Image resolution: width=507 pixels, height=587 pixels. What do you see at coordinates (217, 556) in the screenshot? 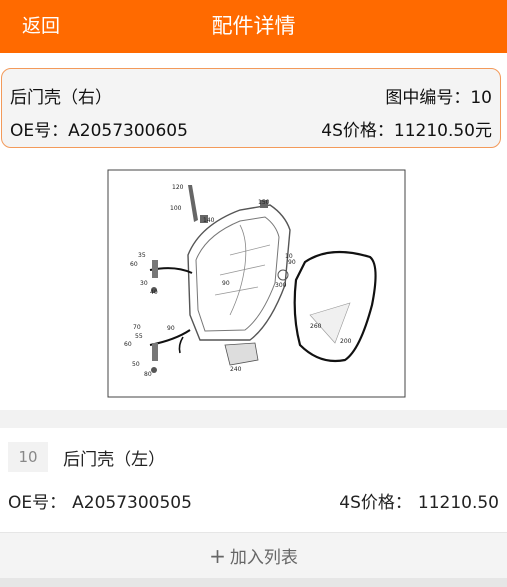
I see `plus-icon: +` at bounding box center [217, 556].